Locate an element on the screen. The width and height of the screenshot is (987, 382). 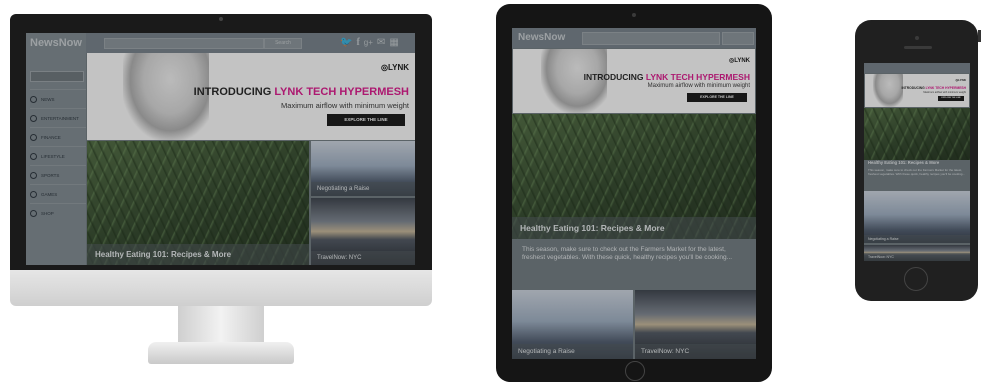
sidebar-item-label: SPORTS is located at coordinates (50, 175).